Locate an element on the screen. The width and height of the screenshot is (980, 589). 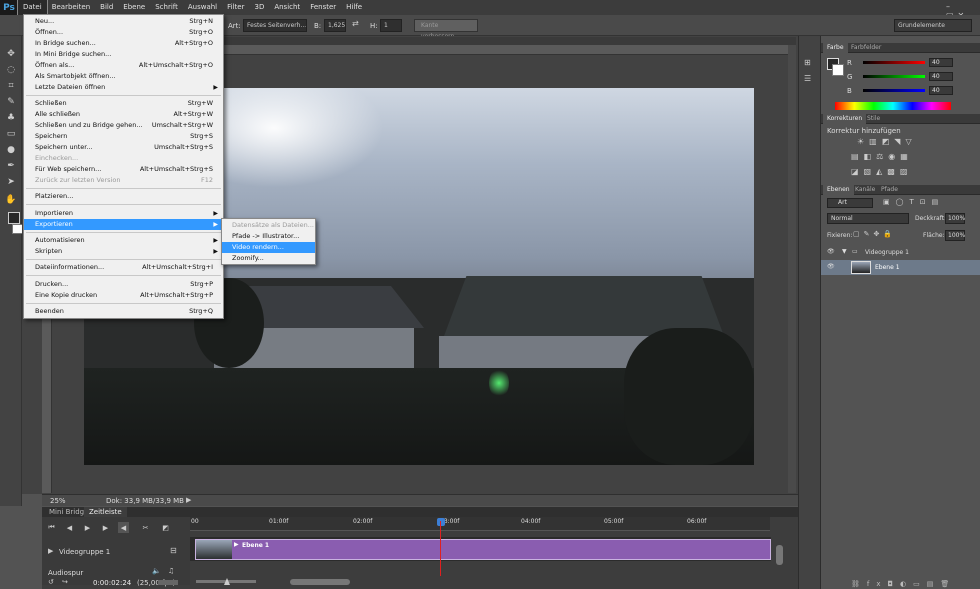
group-collapse-icon: ▼ is located at coordinates (844, 251).